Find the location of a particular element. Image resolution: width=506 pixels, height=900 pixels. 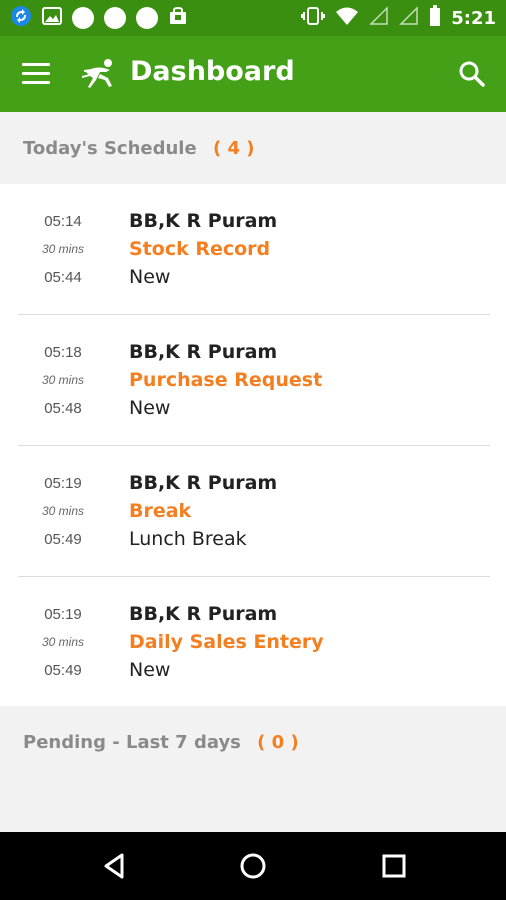

schedule-header: Today's Schedule ( 4 ) is located at coordinates (253, 148).